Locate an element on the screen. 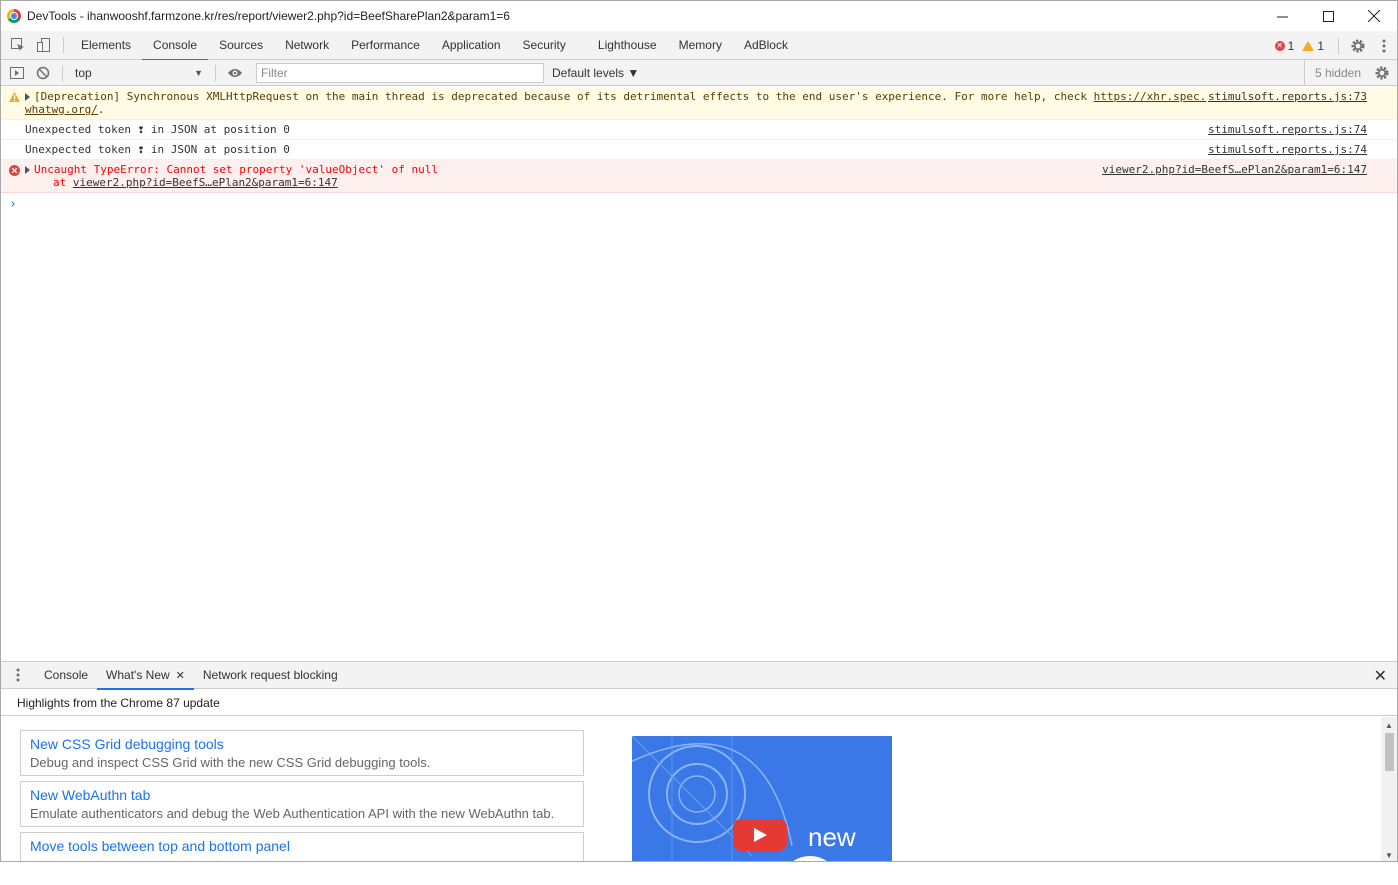 This screenshot has height=885, width=1398. stack-trace-link: viewer2.php?id=BeefS…ePlan2&param1=6:147 is located at coordinates (205, 182).